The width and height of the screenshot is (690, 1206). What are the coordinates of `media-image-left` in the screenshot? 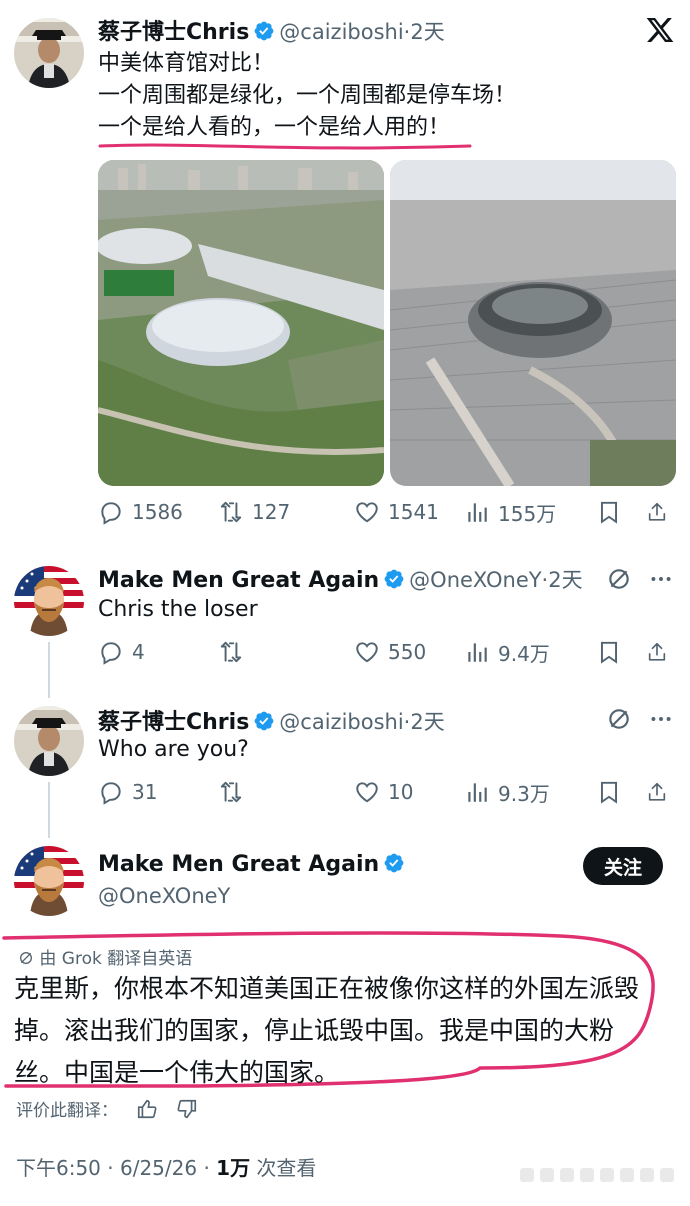 It's located at (241, 323).